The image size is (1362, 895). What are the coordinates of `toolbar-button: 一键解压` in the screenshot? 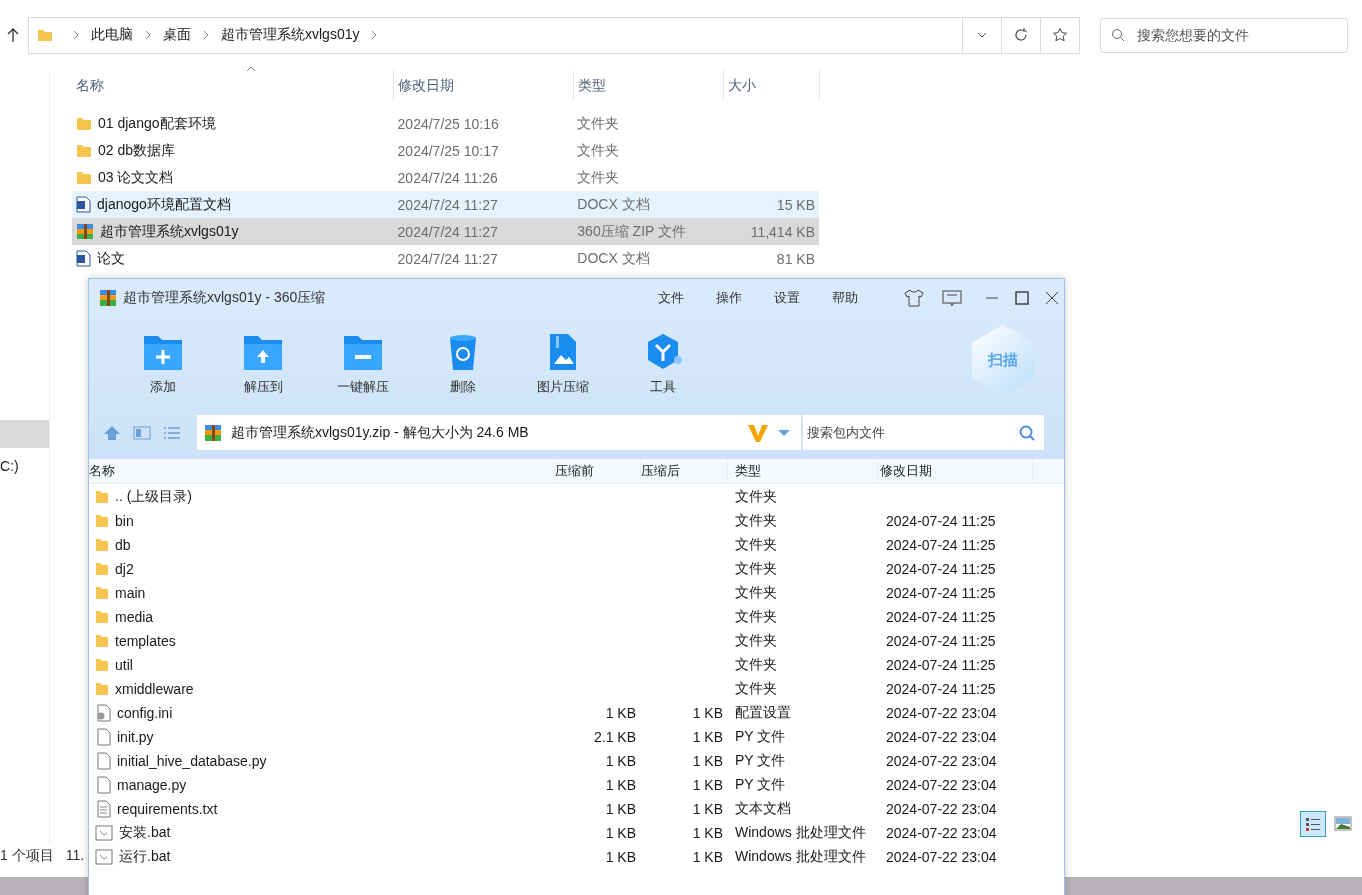 It's located at (363, 364).